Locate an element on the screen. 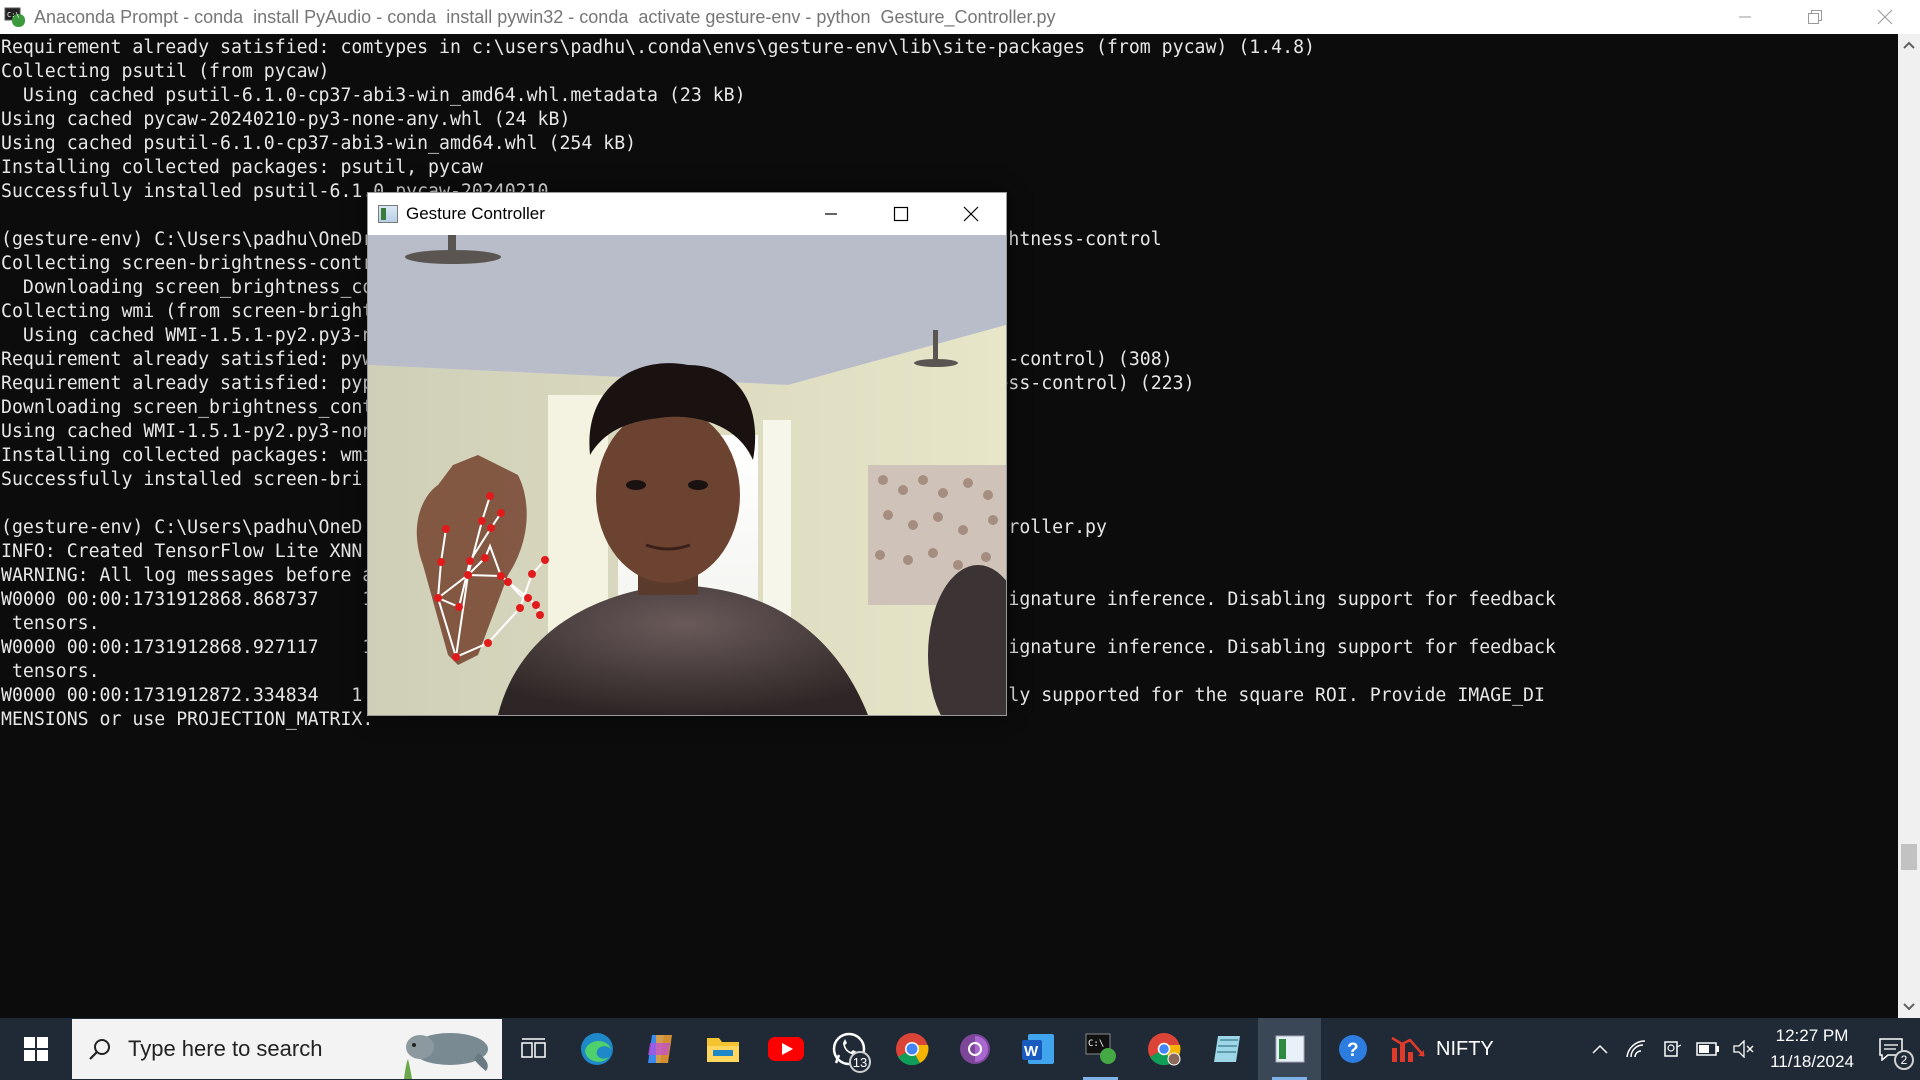  start-button is located at coordinates (36, 1049).